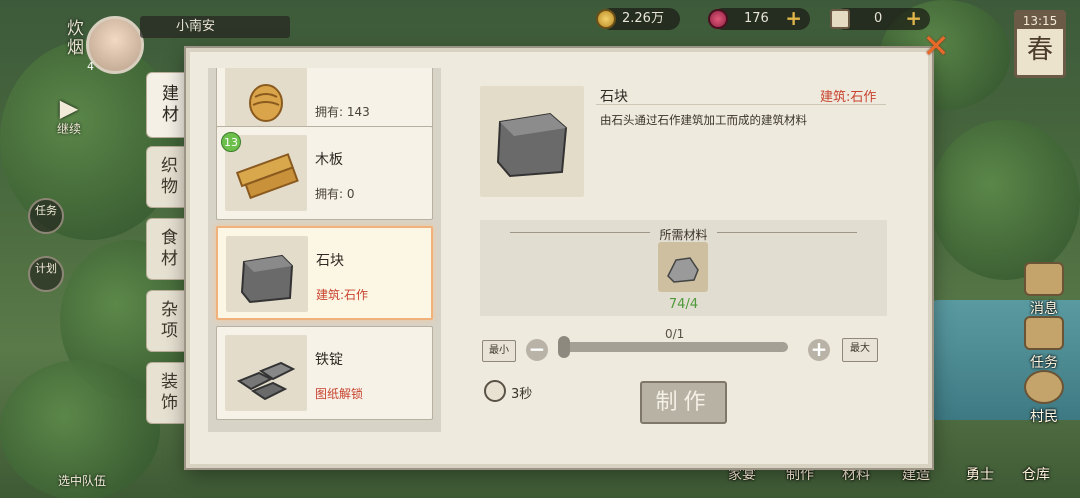 Image resolution: width=1080 pixels, height=498 pixels. Describe the element at coordinates (266, 373) in the screenshot. I see `iron-ingot-image` at that location.